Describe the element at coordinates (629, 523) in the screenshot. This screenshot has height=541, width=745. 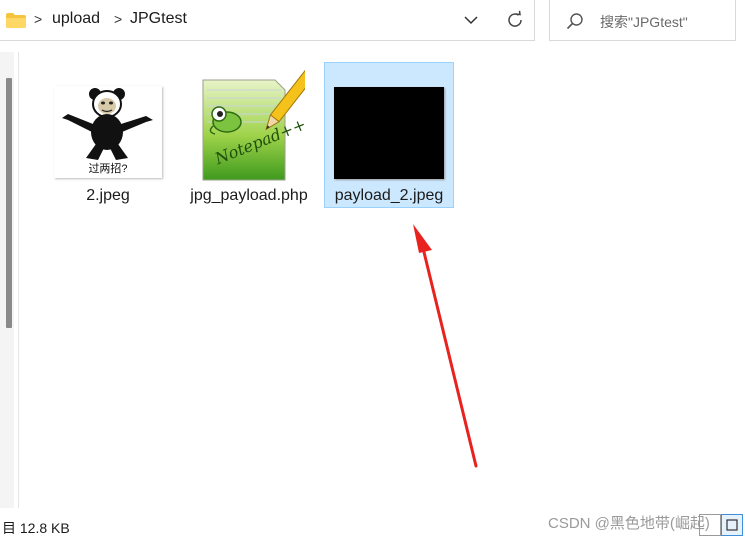
I see `watermark: CSDN @黑色地带(崛起)` at that location.